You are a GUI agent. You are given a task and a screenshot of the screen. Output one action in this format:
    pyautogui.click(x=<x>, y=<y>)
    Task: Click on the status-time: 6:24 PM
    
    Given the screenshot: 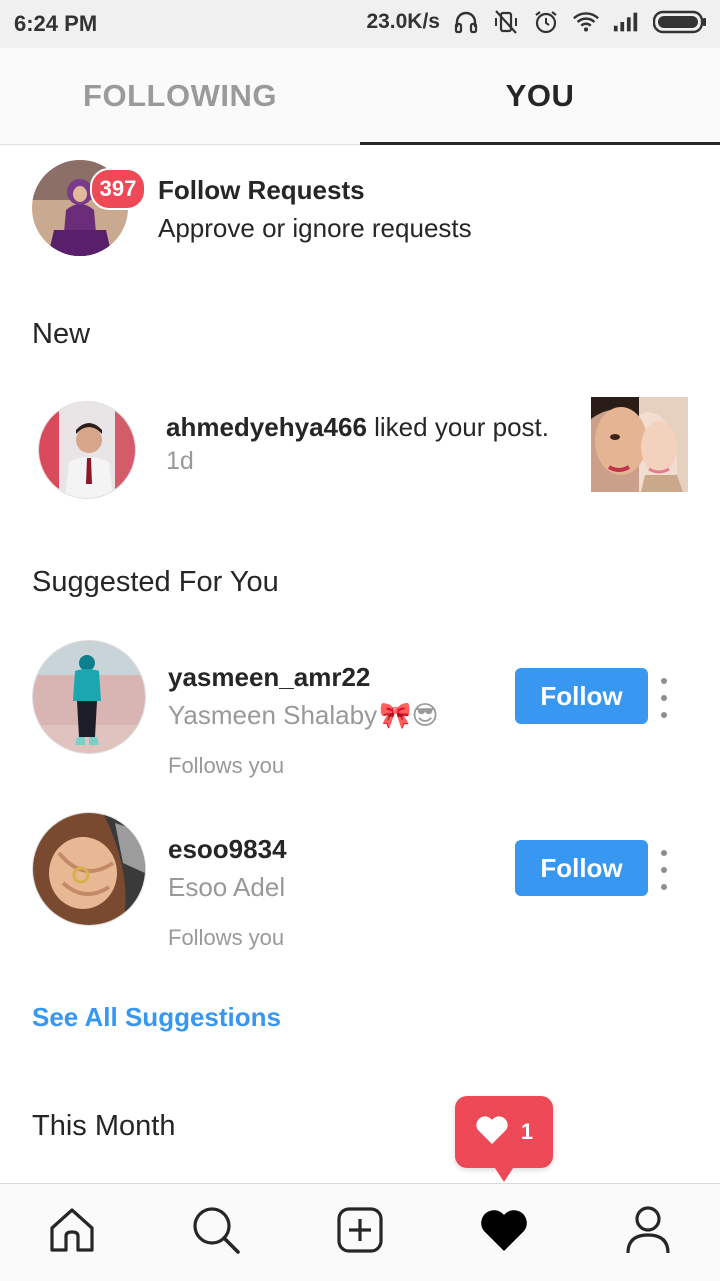 What is the action you would take?
    pyautogui.click(x=56, y=23)
    